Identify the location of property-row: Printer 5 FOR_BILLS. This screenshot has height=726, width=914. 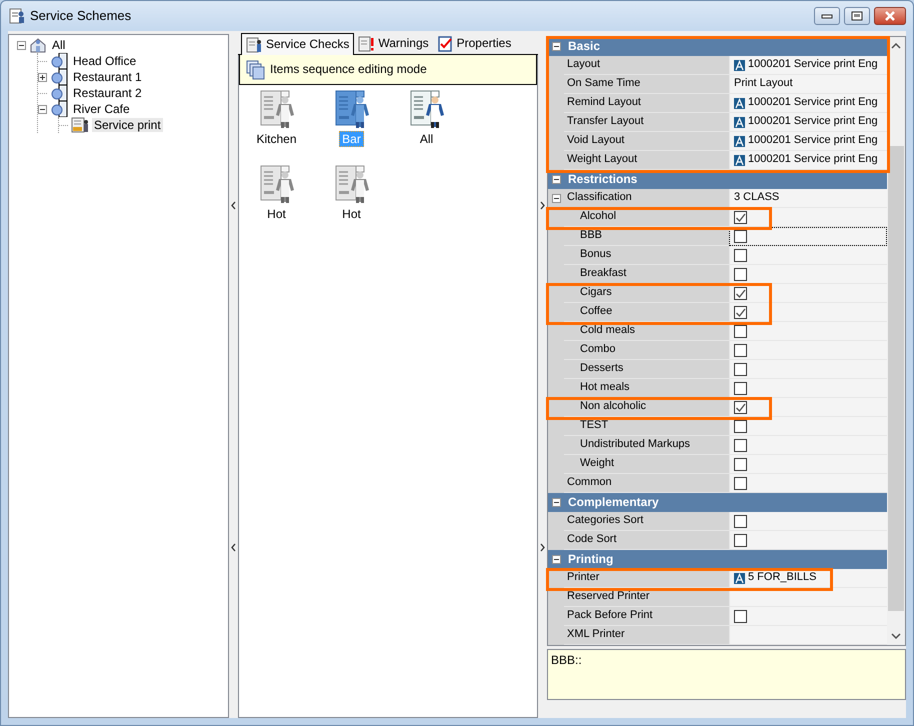
(717, 578).